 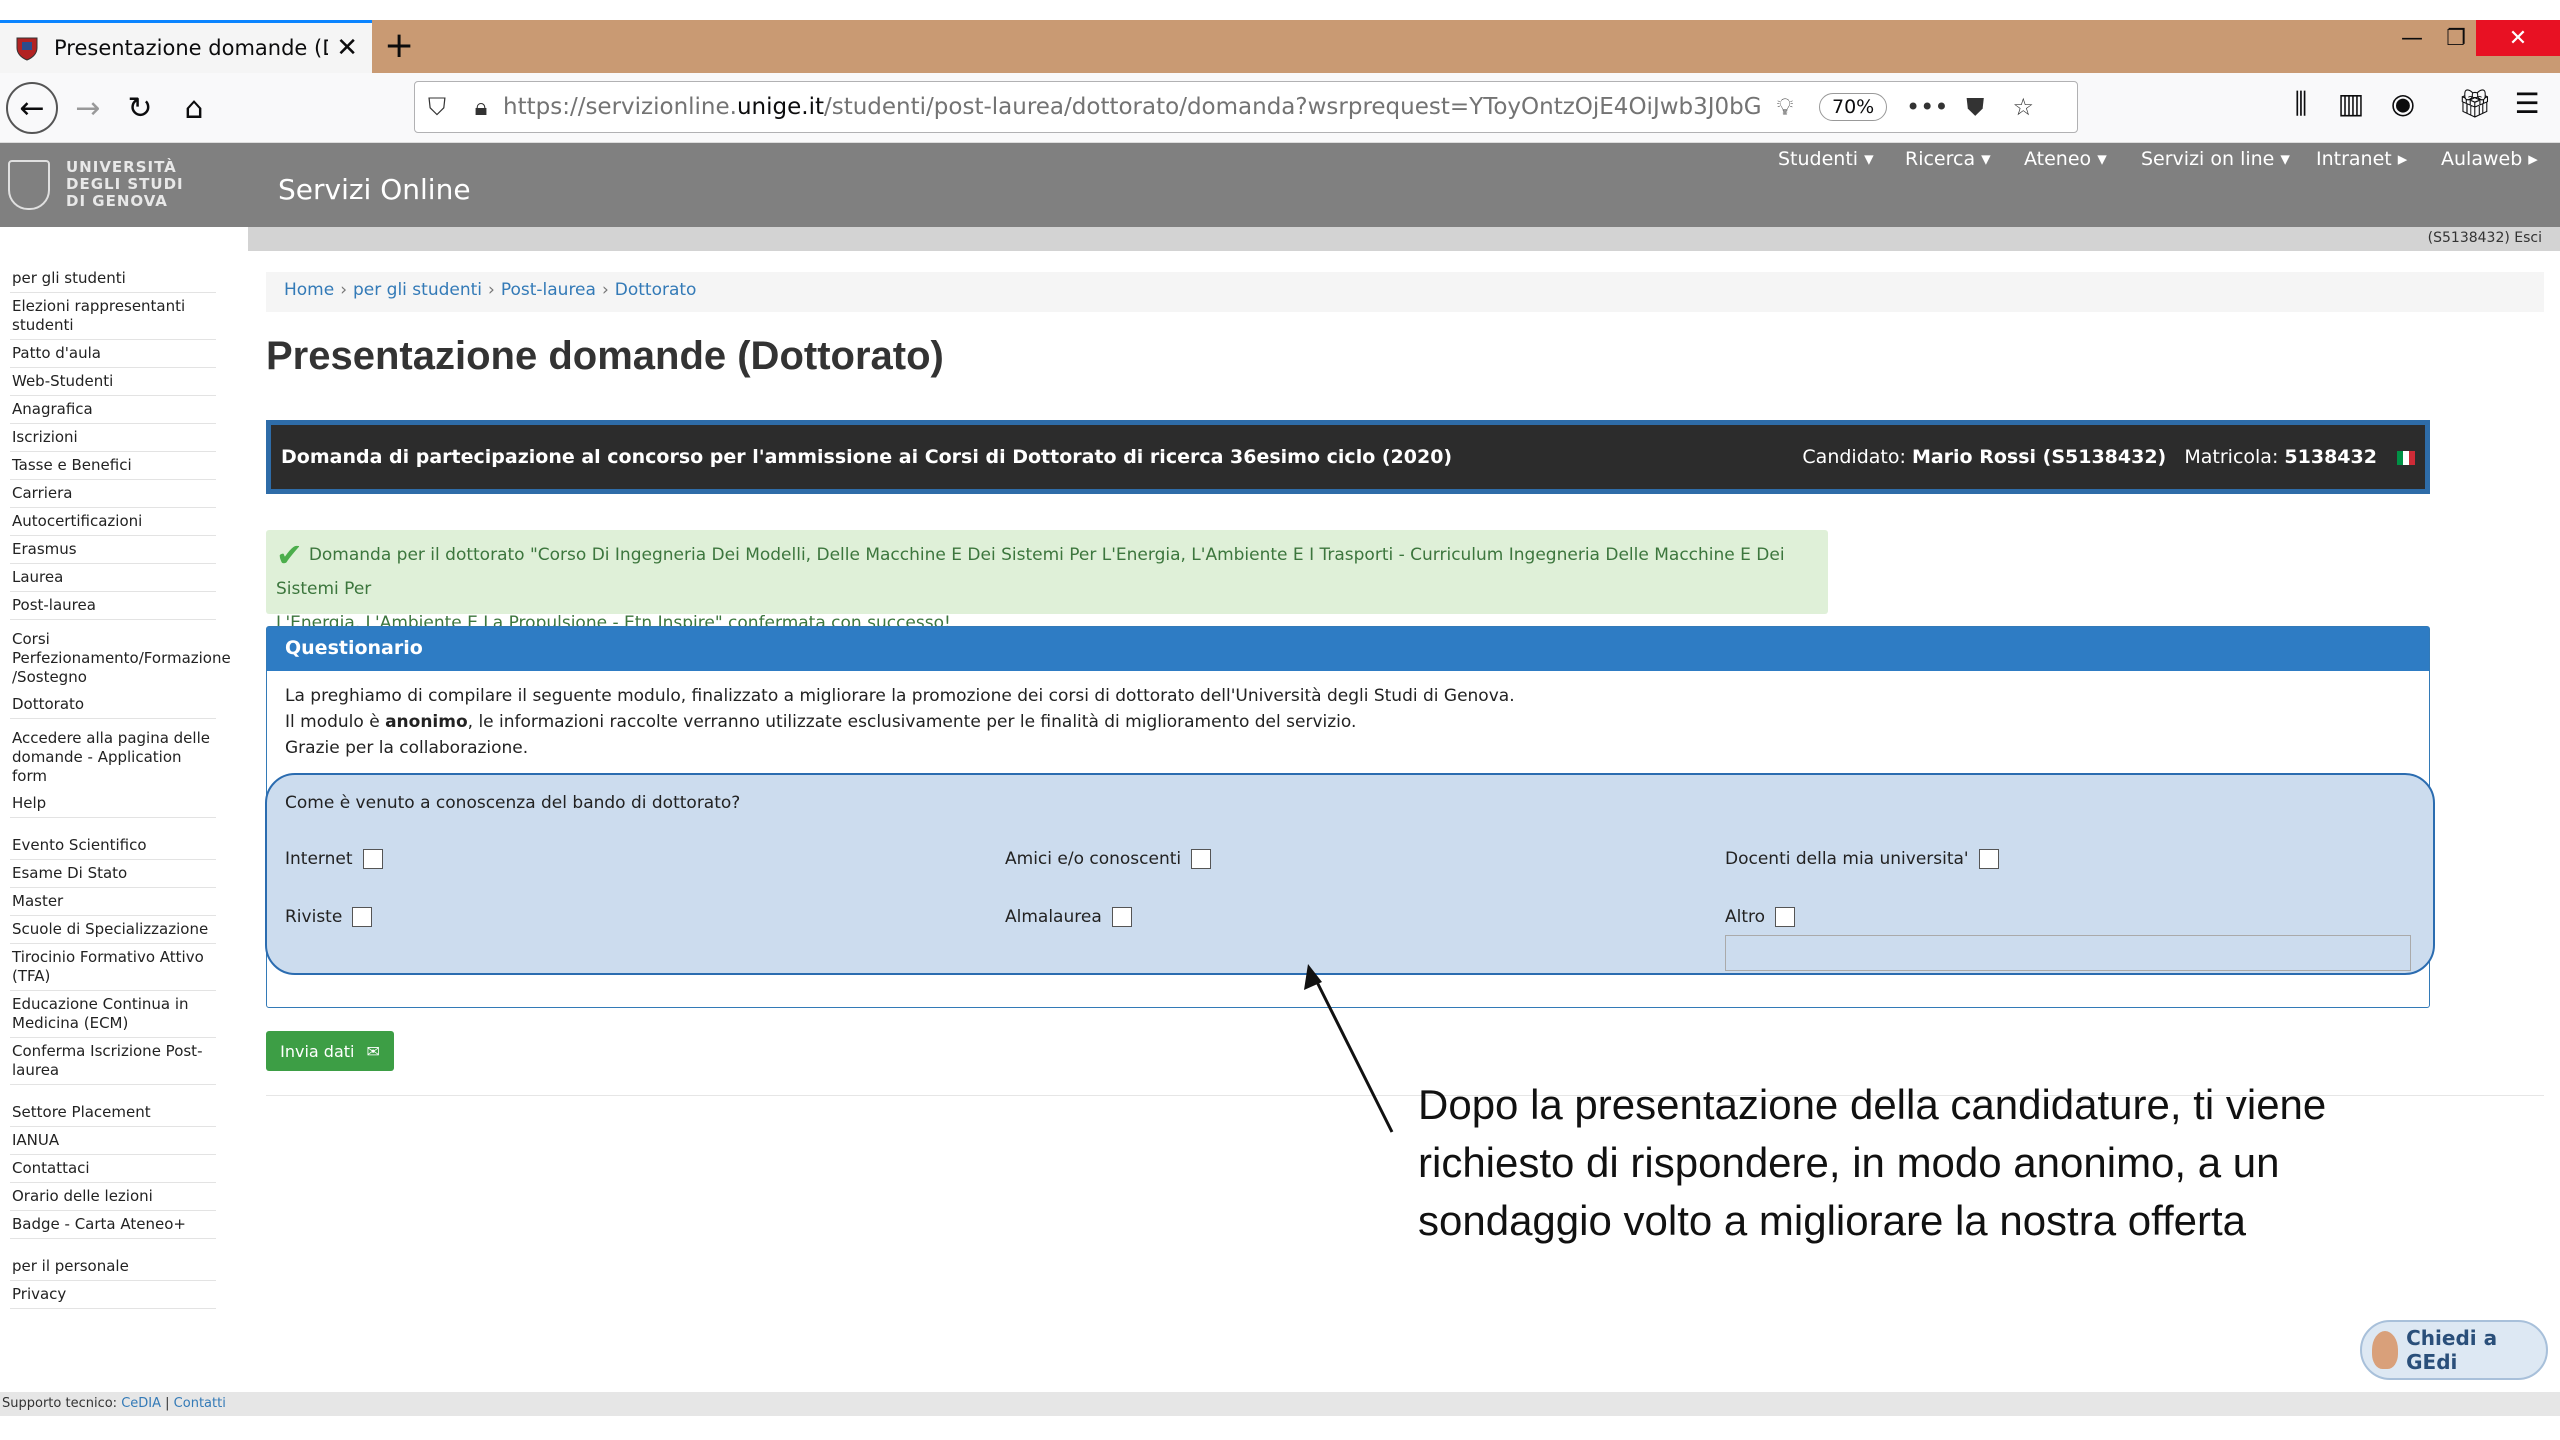 I want to click on breadcrumb-per-gli-studenti: per gli studenti, so click(x=417, y=290).